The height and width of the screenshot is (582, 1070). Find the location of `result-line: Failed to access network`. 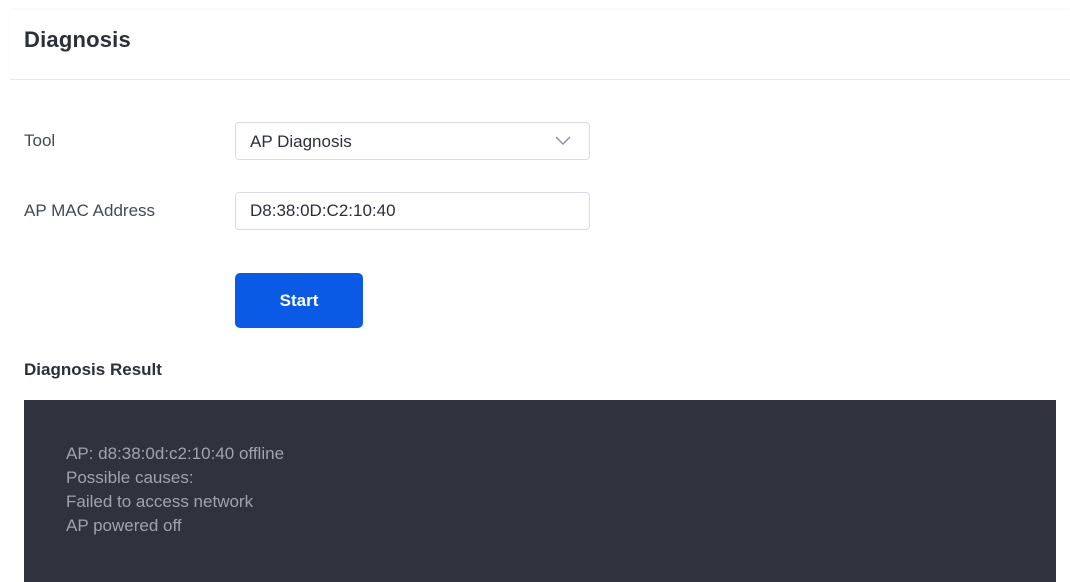

result-line: Failed to access network is located at coordinates (160, 501).